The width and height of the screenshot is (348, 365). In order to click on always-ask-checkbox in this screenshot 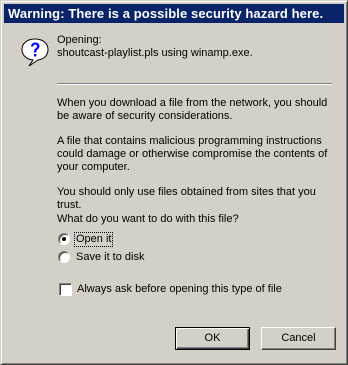, I will do `click(65, 289)`.